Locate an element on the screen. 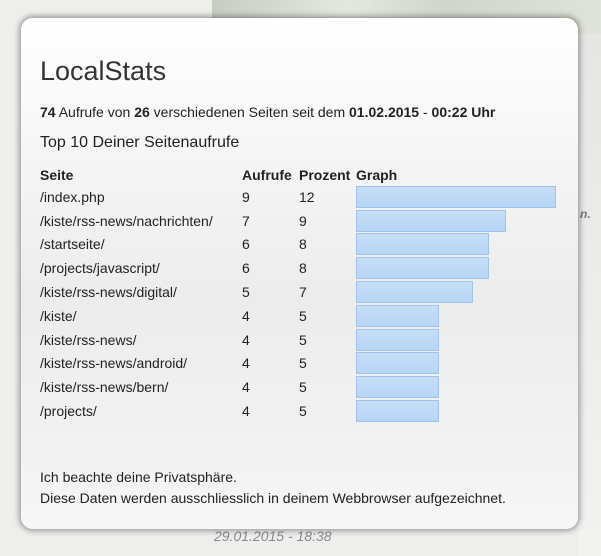  popup-title: LocalStats is located at coordinates (103, 71).